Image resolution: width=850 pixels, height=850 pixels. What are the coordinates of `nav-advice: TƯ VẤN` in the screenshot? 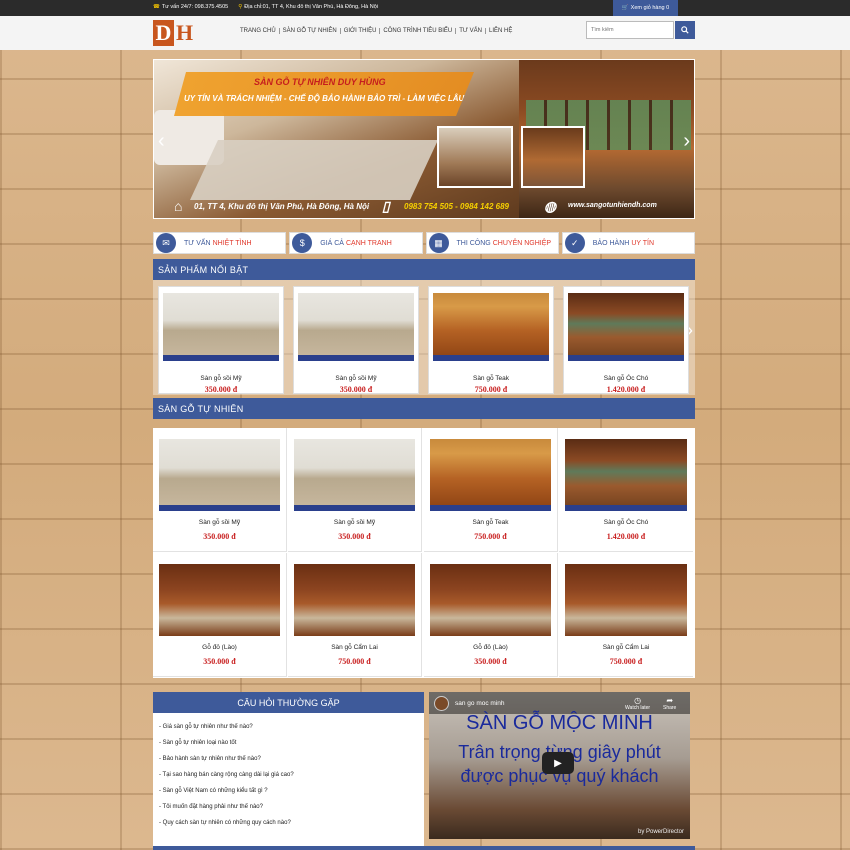 It's located at (471, 31).